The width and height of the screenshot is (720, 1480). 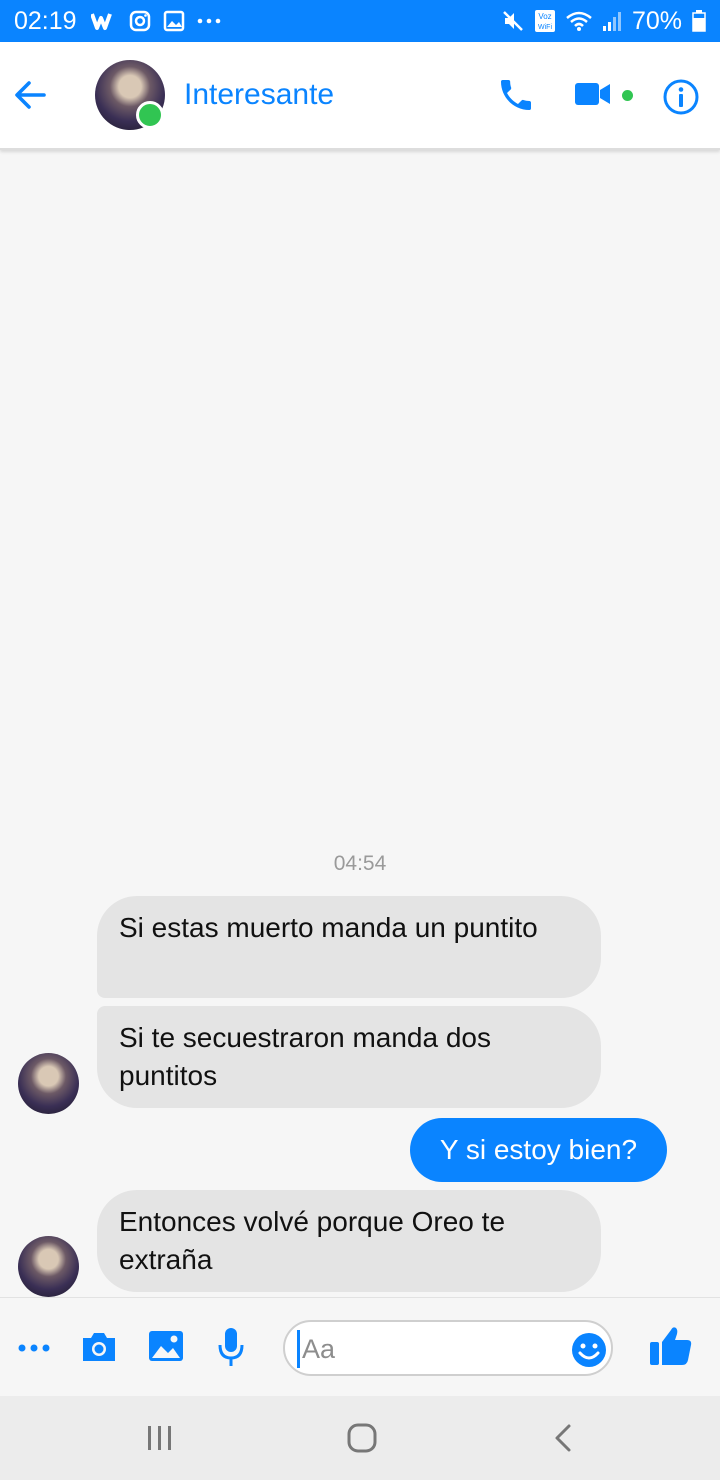 I want to click on system-nav-bar, so click(x=360, y=1438).